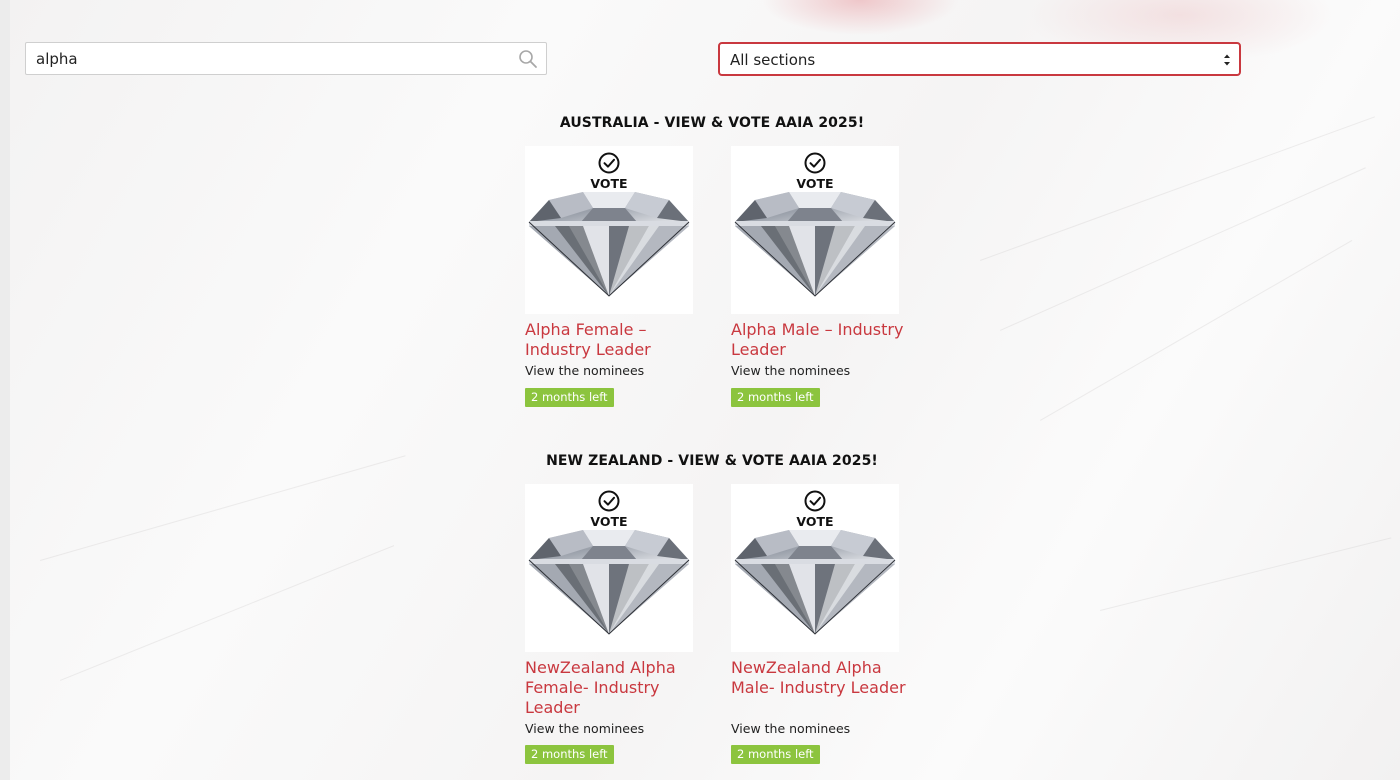 This screenshot has width=1400, height=780. I want to click on section-heading-australia: AUSTRALIA - VIEW & VOTE AAIA 2025!, so click(712, 123).